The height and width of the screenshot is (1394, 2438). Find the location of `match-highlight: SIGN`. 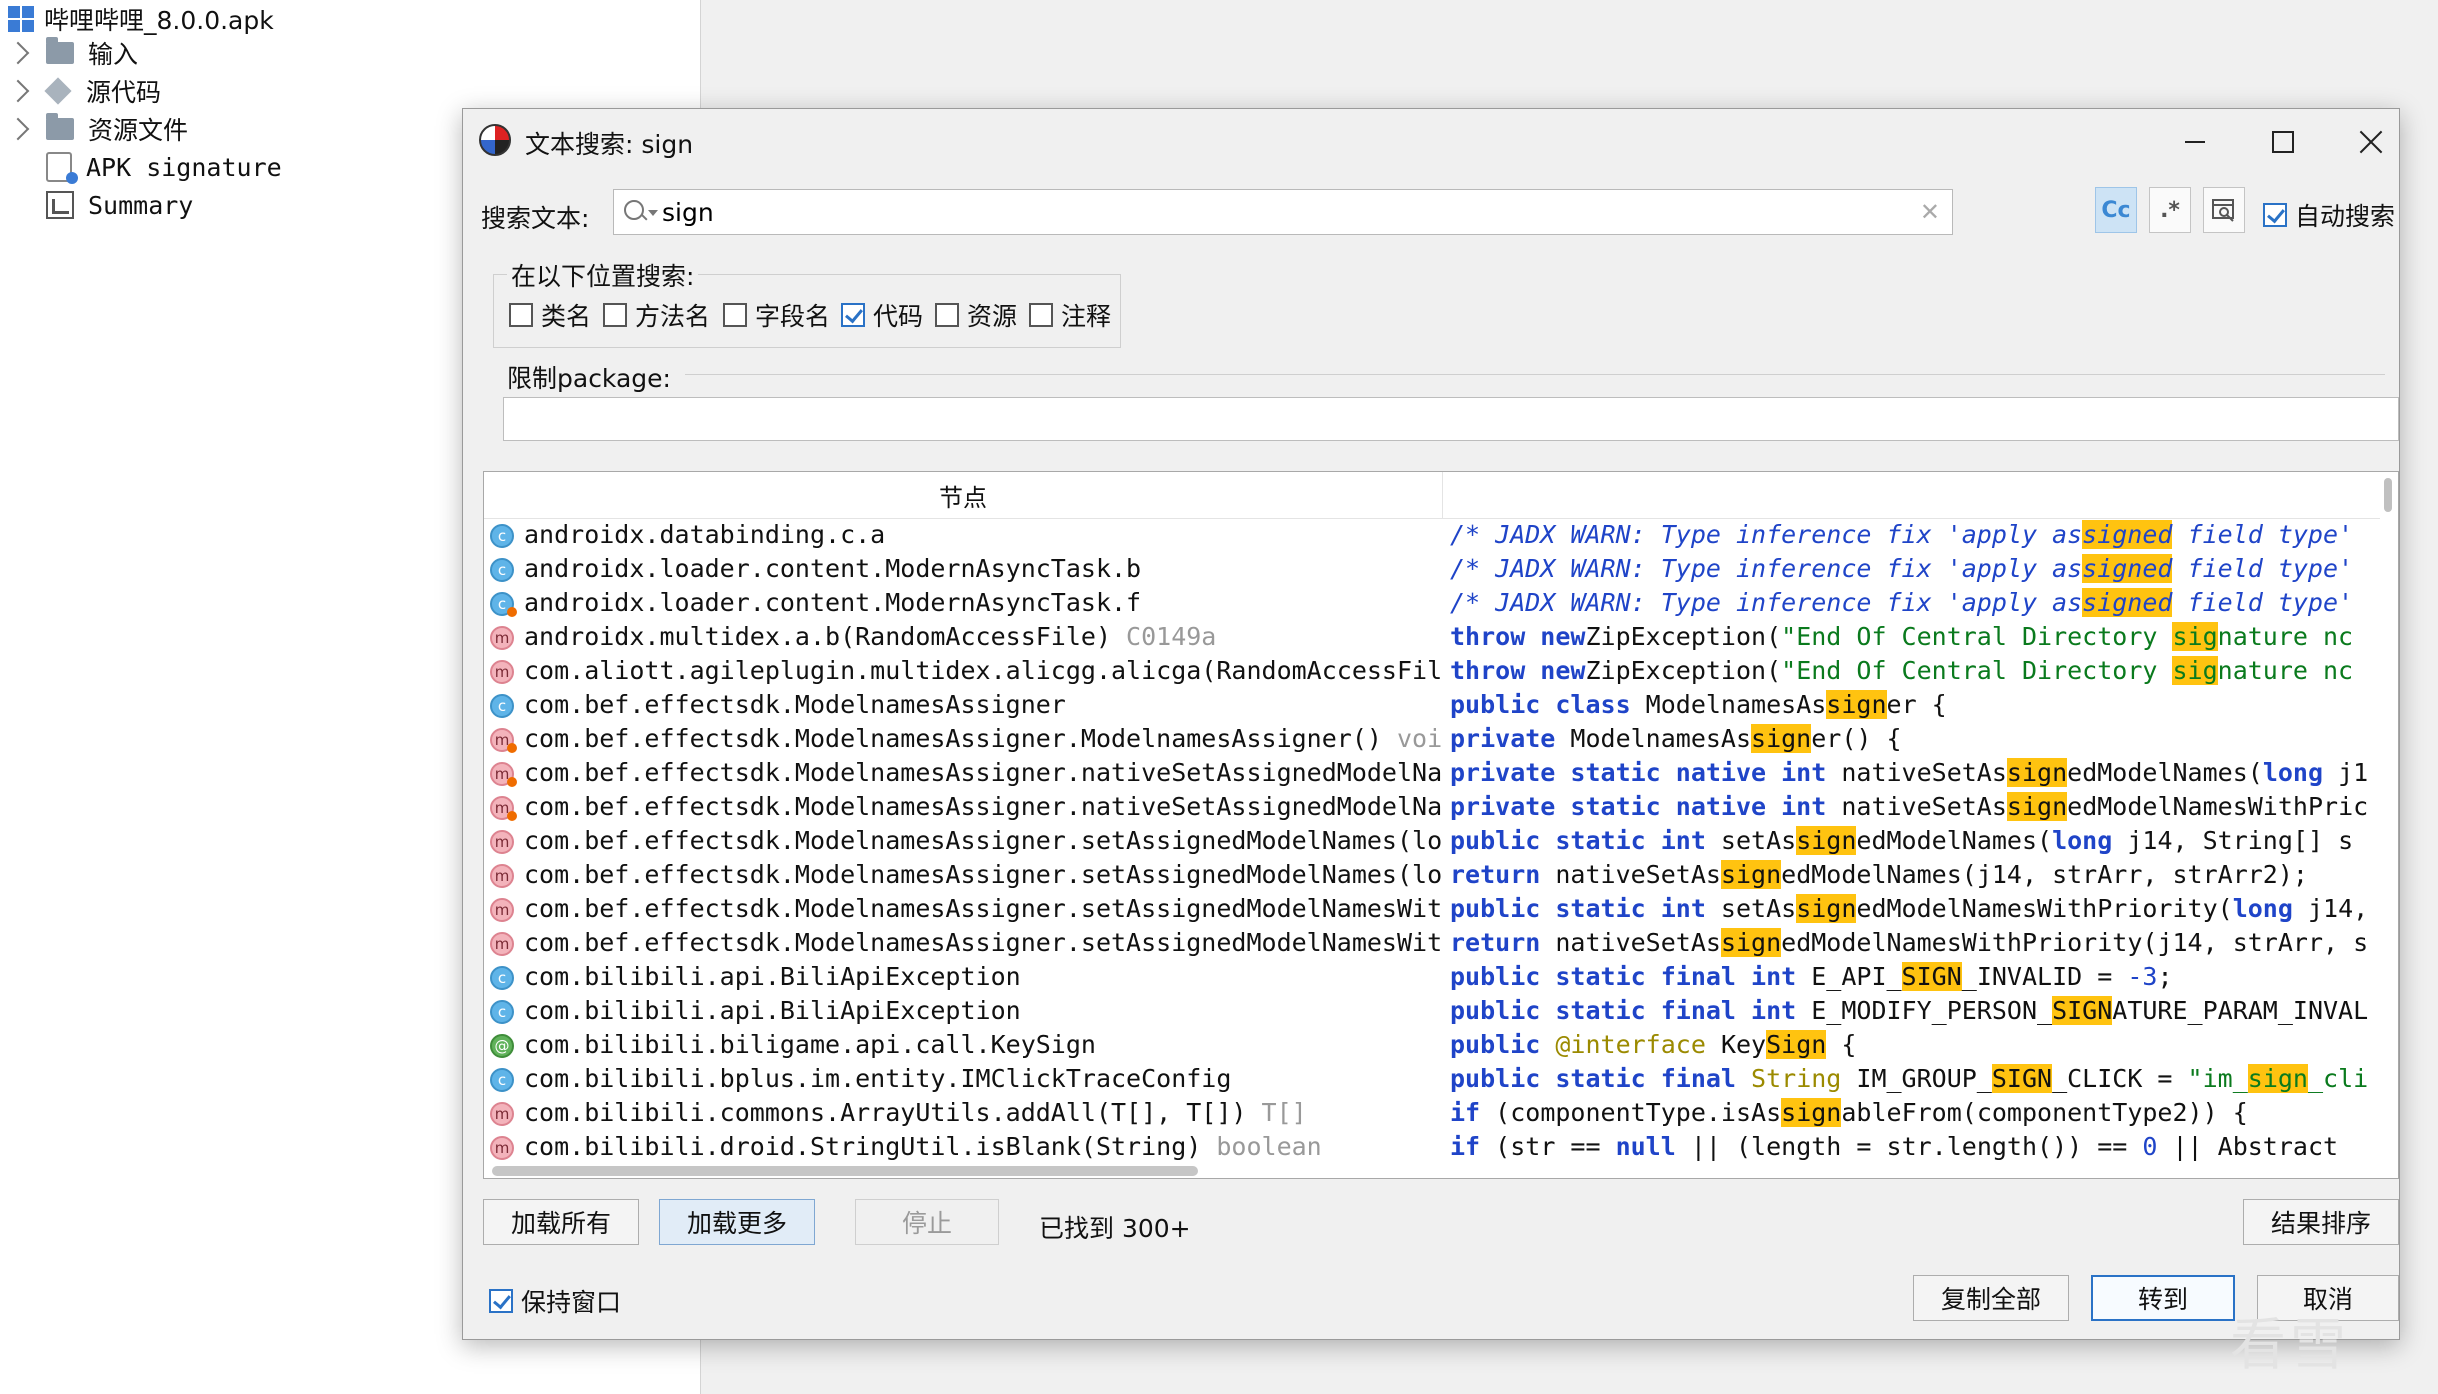

match-highlight: SIGN is located at coordinates (1931, 976).